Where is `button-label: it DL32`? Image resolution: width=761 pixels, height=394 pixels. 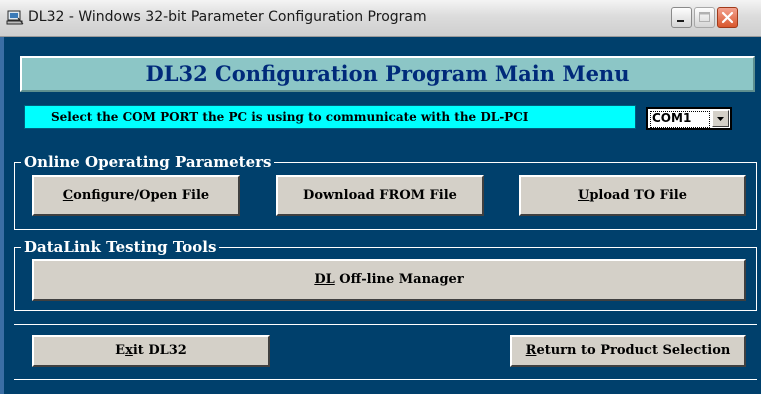 button-label: it DL32 is located at coordinates (159, 350).